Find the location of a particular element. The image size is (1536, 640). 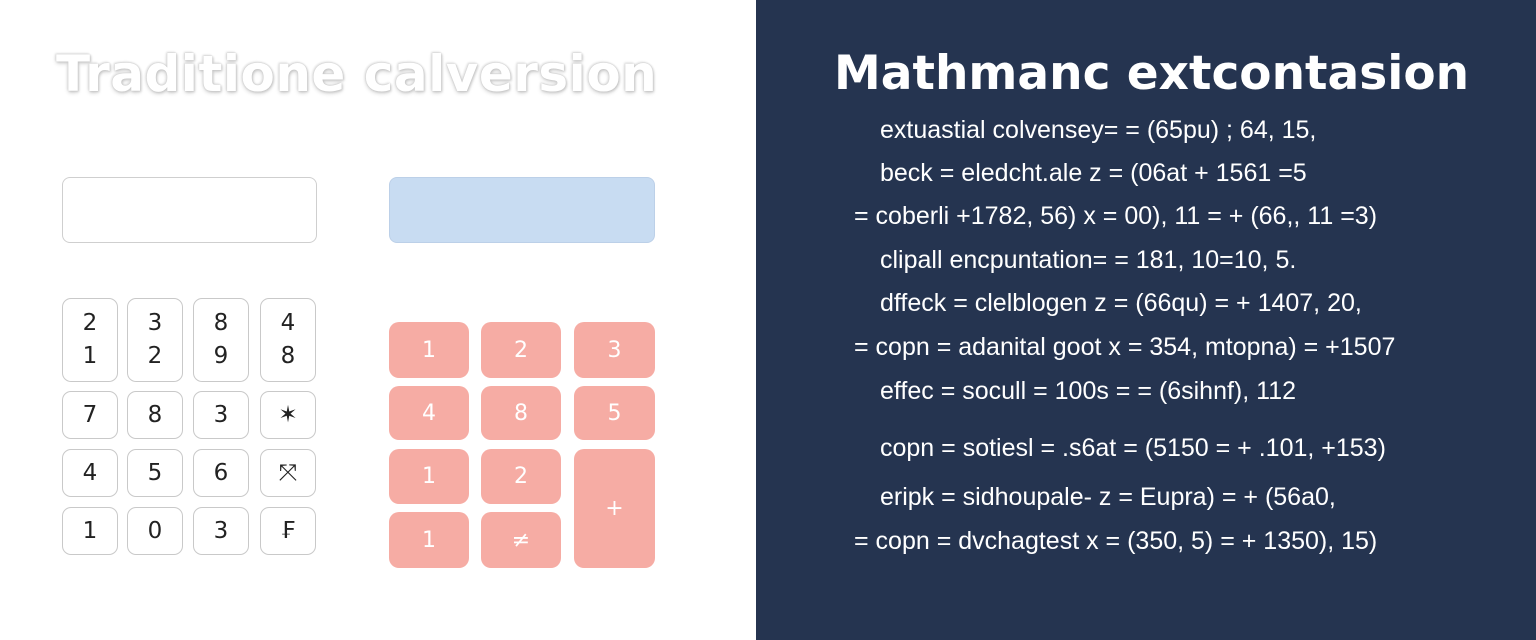

key-cross: ⤧ is located at coordinates (288, 473).